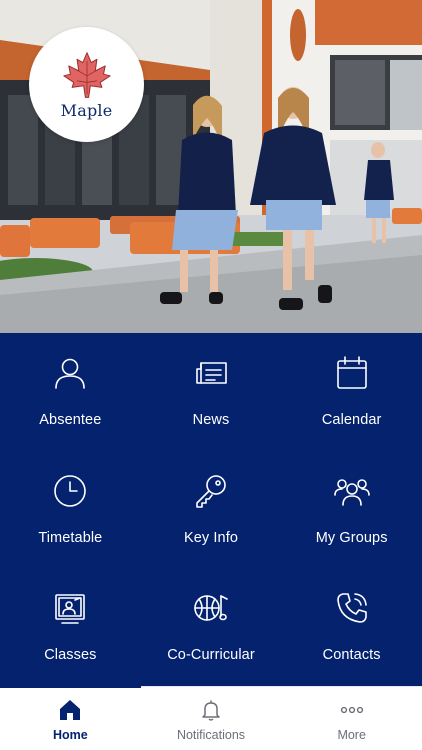  I want to click on tile-timetable: Timetable, so click(70, 510).